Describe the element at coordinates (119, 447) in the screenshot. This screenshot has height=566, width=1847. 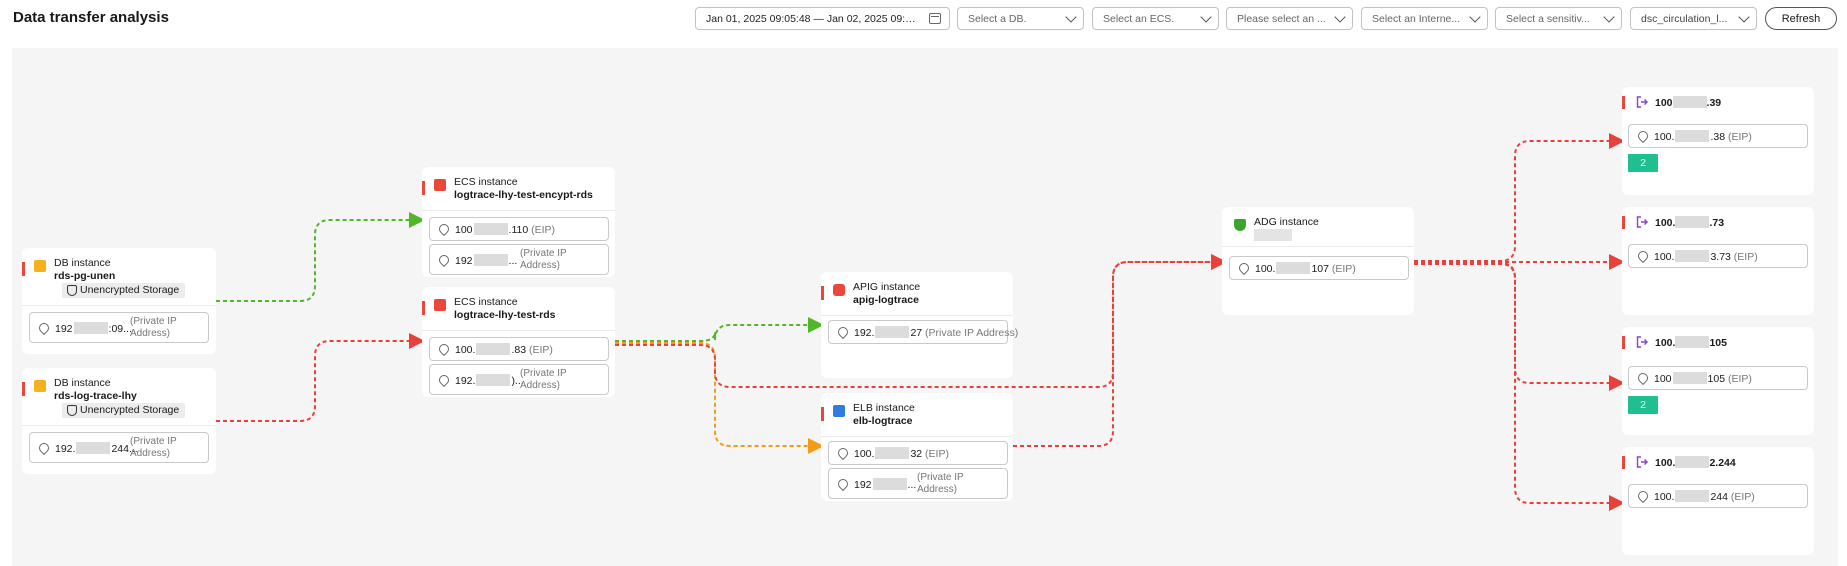
I see `private-ip-field: 192. 244... (Private IP Address)` at that location.